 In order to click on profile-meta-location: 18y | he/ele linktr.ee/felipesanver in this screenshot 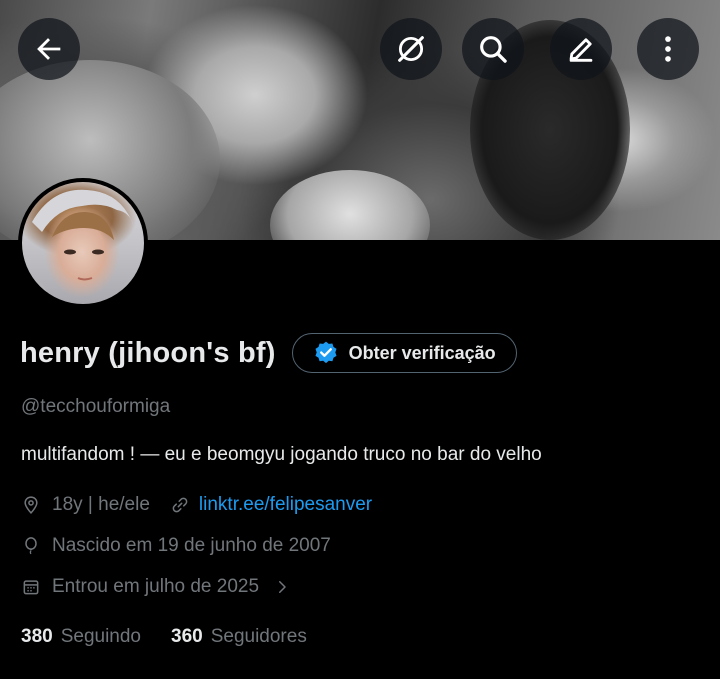, I will do `click(196, 505)`.